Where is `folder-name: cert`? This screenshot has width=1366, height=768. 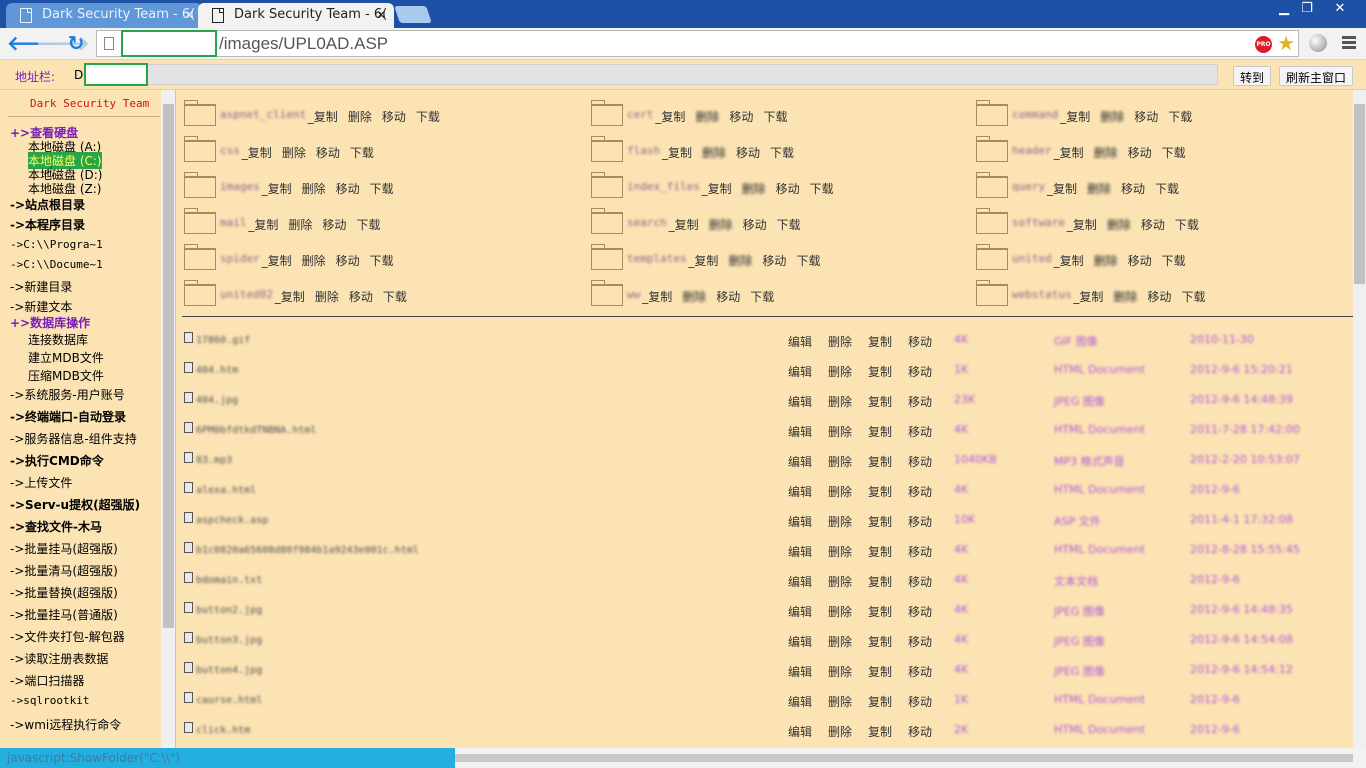 folder-name: cert is located at coordinates (640, 114).